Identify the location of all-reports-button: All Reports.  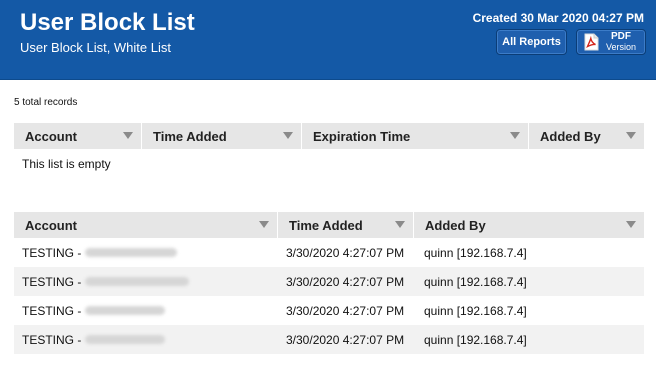
(531, 42).